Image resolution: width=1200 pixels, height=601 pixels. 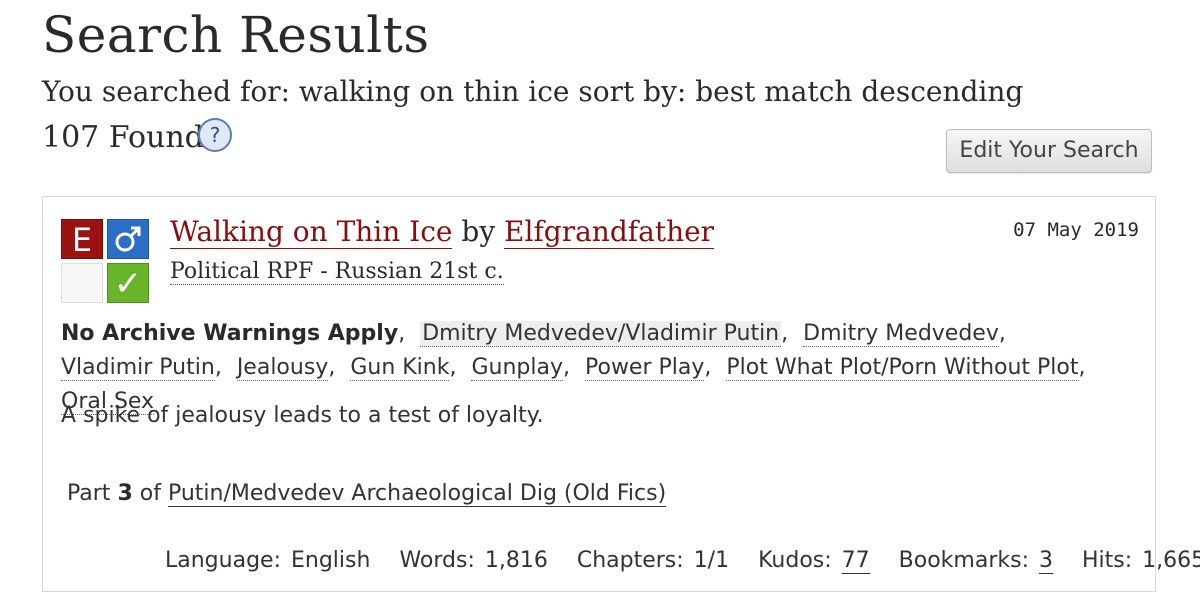 I want to click on tag-freeform: Gun Kink, so click(x=400, y=368).